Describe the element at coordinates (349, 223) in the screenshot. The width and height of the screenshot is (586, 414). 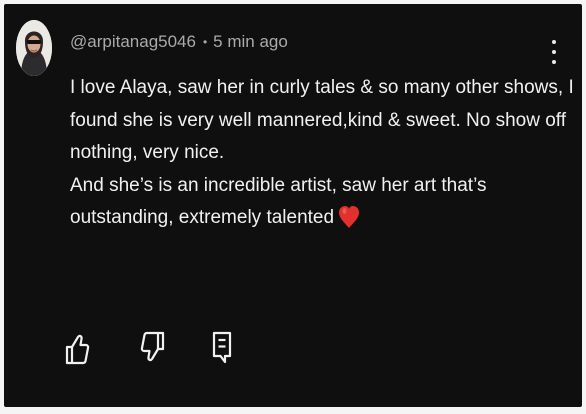
I see `red-heart-icon` at that location.